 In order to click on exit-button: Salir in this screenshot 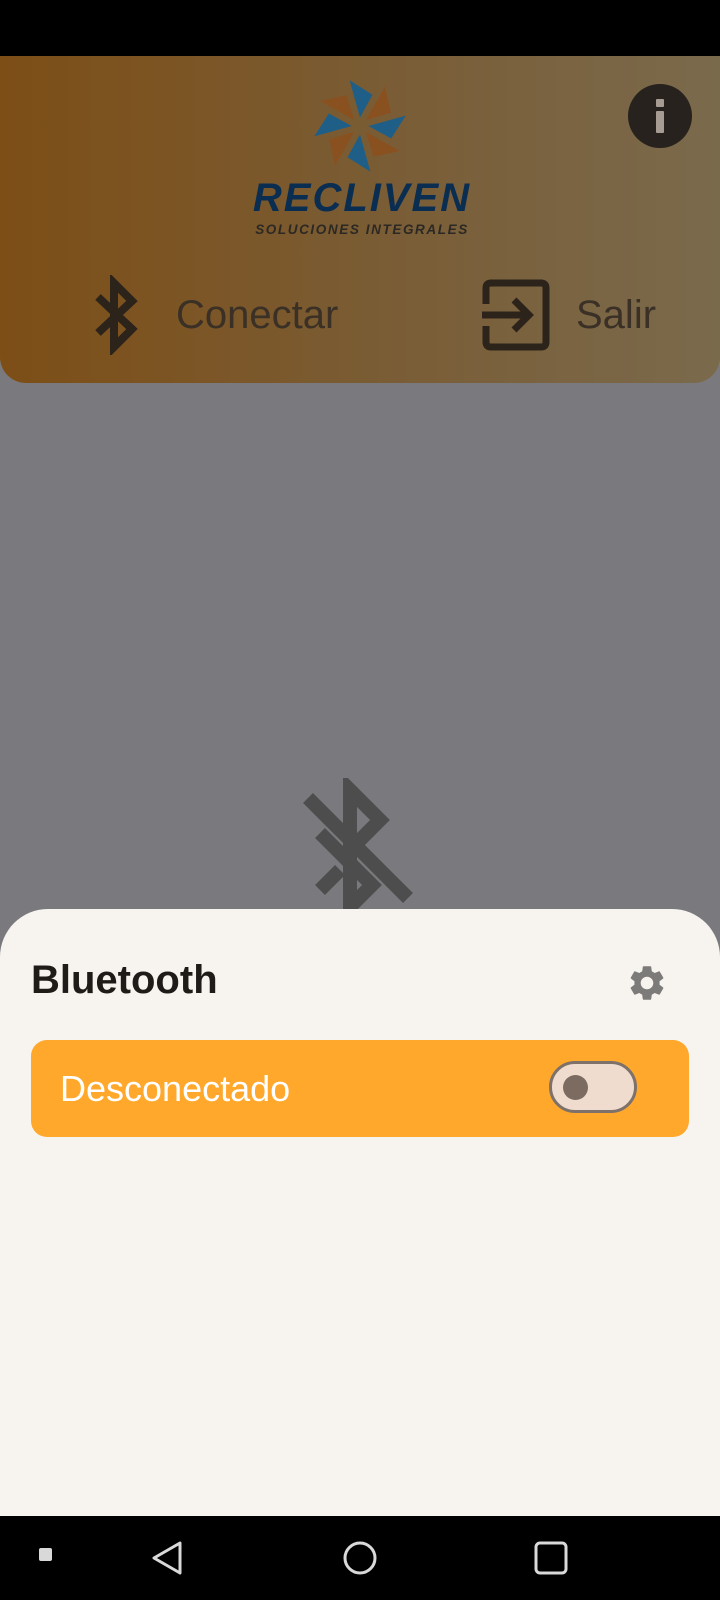, I will do `click(567, 315)`.